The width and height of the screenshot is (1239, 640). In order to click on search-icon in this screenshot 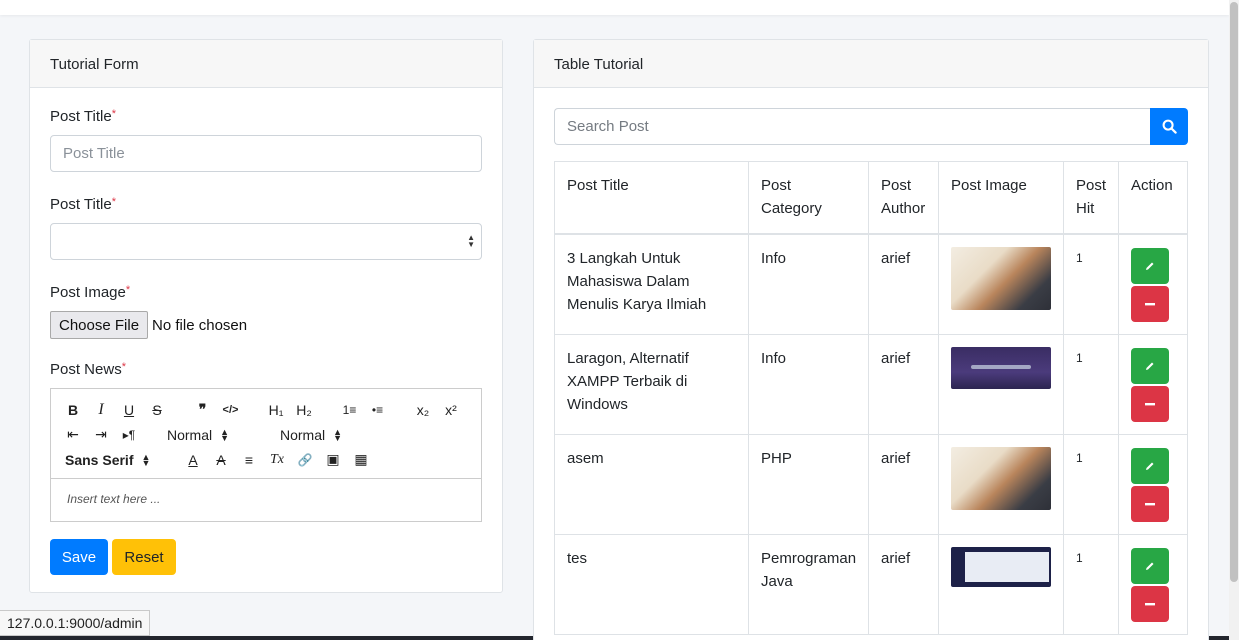, I will do `click(1169, 126)`.